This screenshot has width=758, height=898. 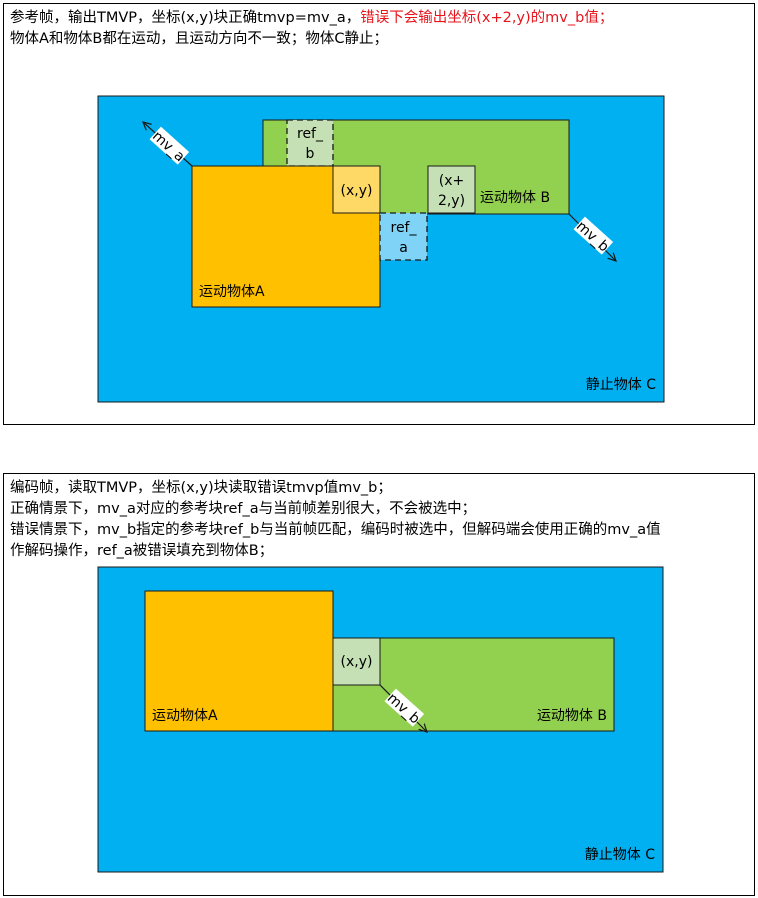 I want to click on ref-a-label-line2: a, so click(x=403, y=248).